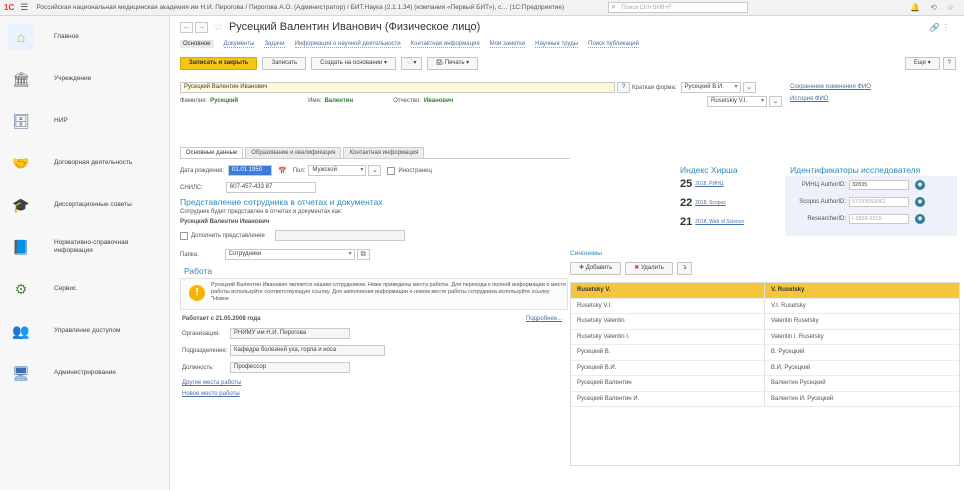 The width and height of the screenshot is (964, 490). I want to click on rinc-authorid-field: 32835, so click(879, 185).